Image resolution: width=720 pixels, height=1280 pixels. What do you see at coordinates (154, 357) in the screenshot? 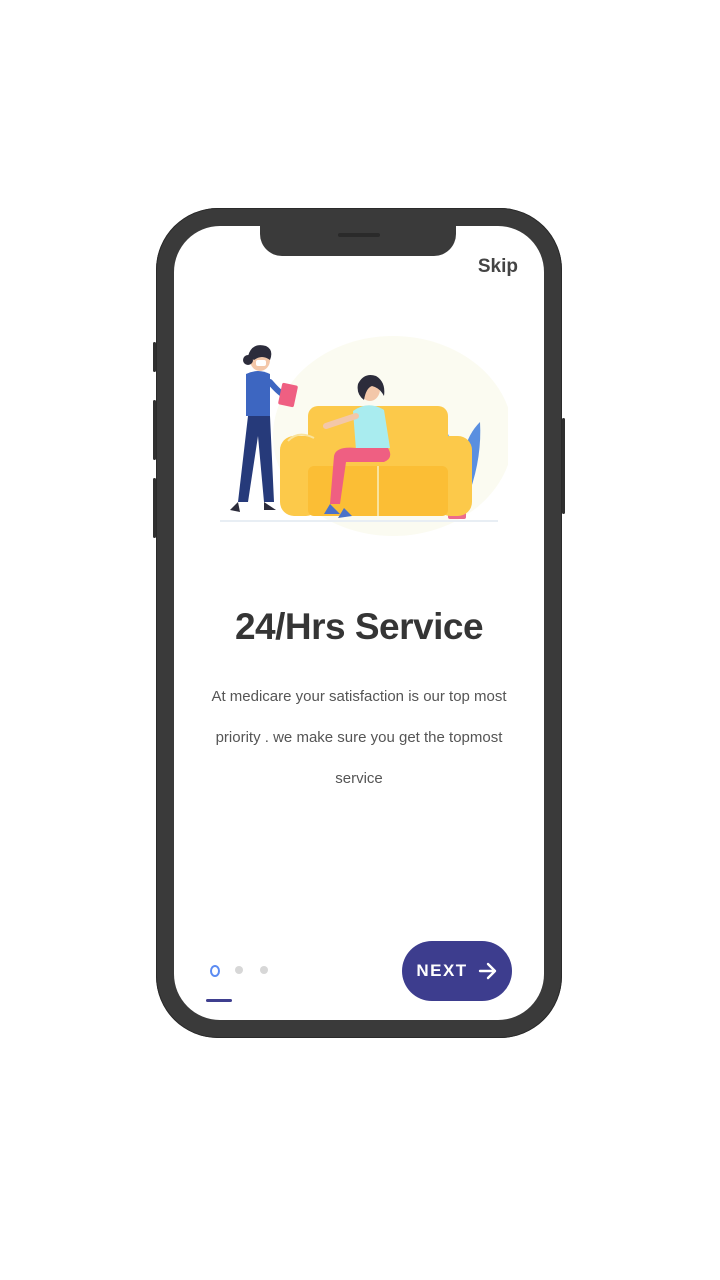
I see `silent-switch` at bounding box center [154, 357].